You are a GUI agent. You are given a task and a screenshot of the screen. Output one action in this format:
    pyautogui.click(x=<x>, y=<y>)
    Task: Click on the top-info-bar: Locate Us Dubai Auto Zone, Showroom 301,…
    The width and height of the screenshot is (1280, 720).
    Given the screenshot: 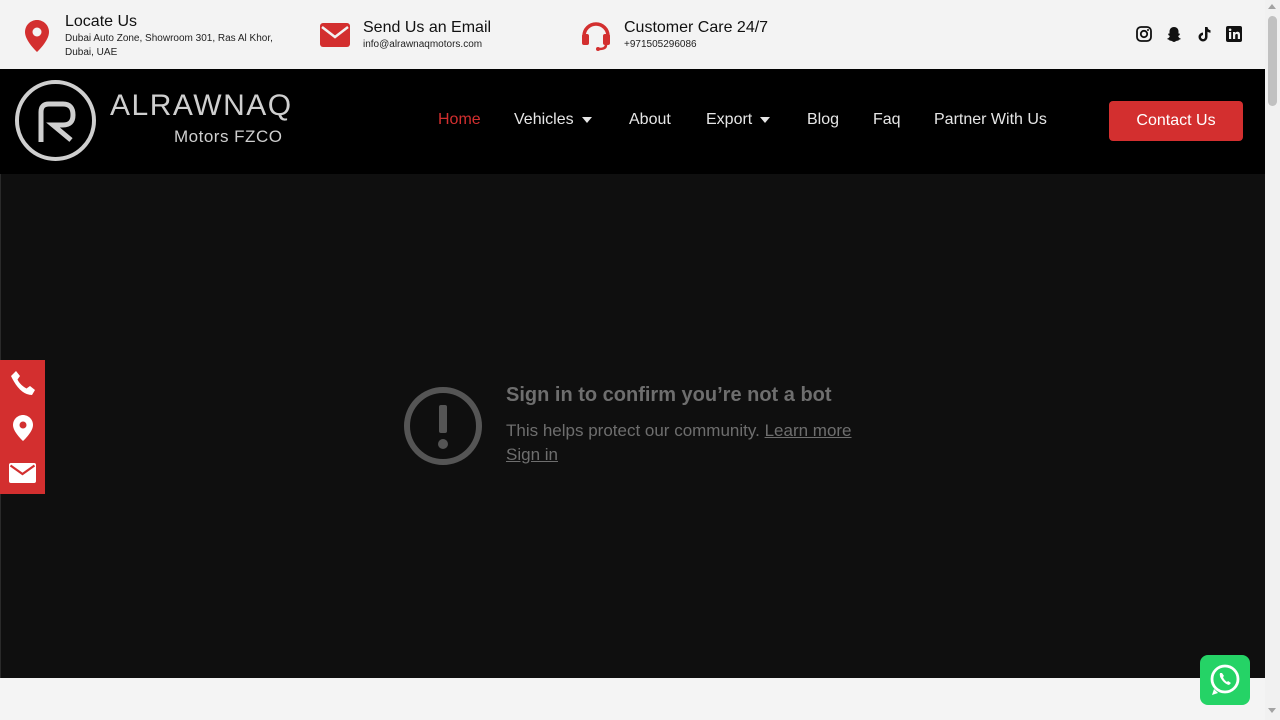 What is the action you would take?
    pyautogui.click(x=632, y=34)
    